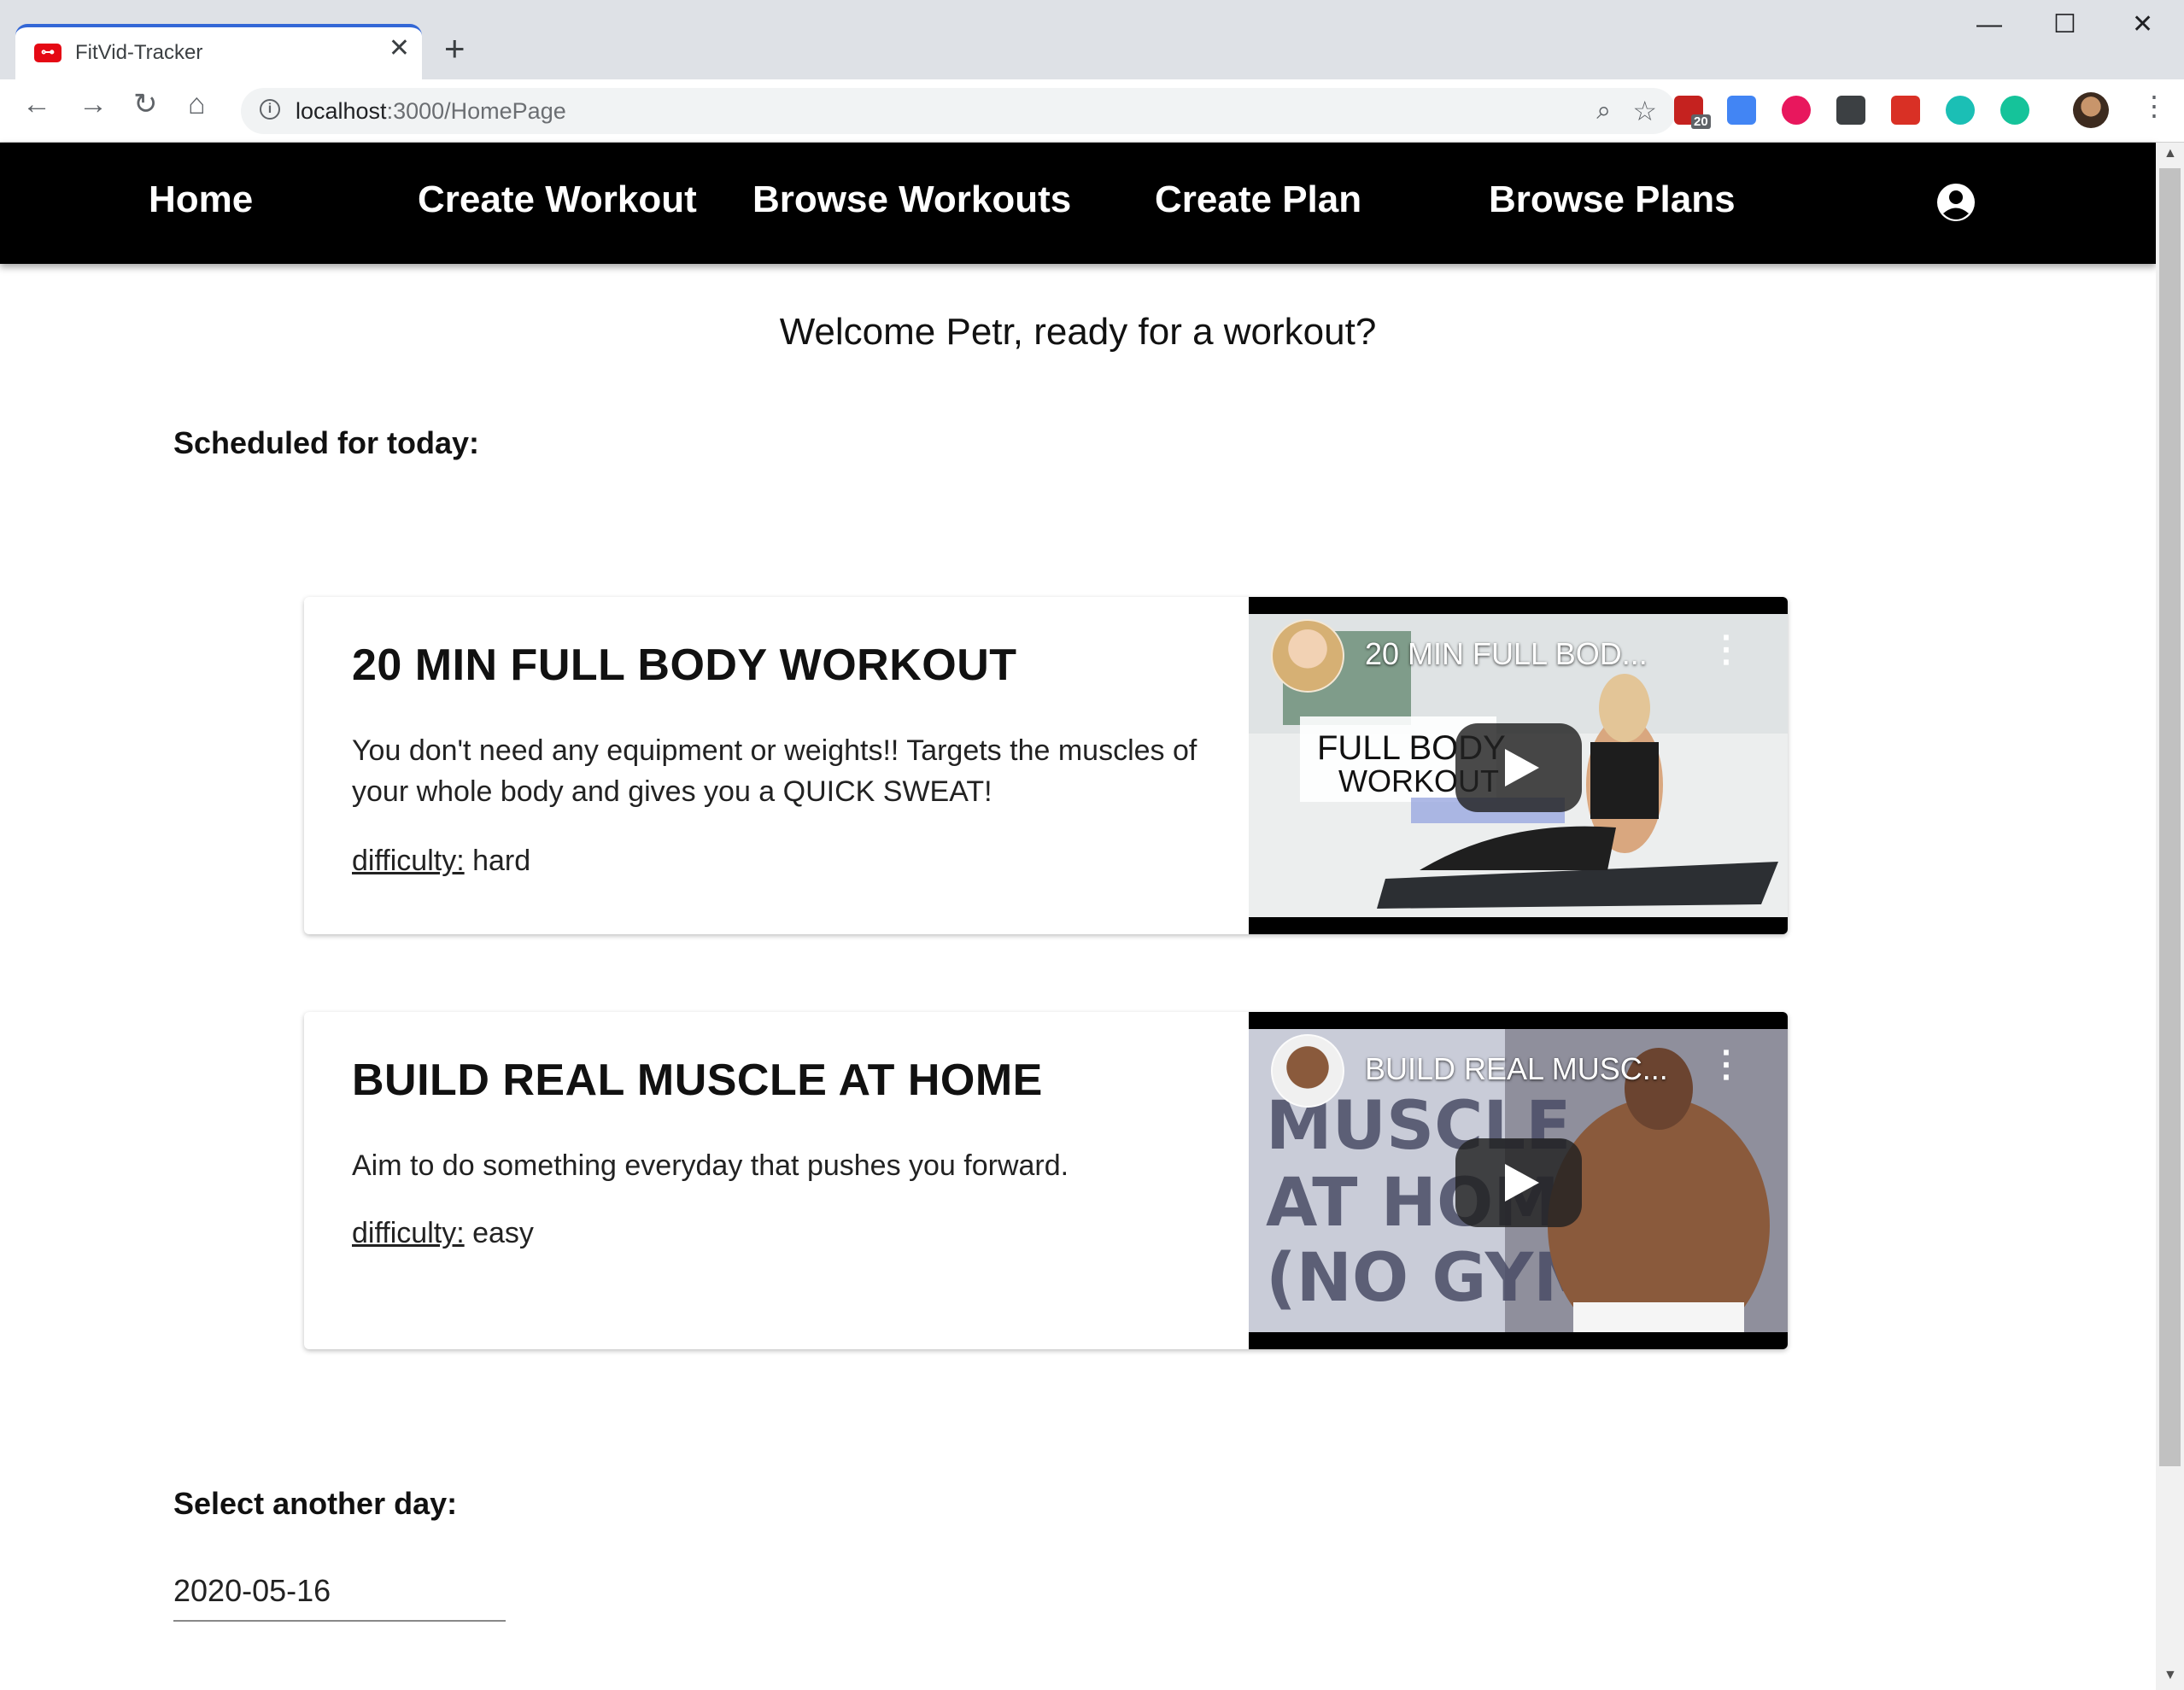 The width and height of the screenshot is (2184, 1690). What do you see at coordinates (1701, 121) in the screenshot?
I see `extension-badge: 20` at bounding box center [1701, 121].